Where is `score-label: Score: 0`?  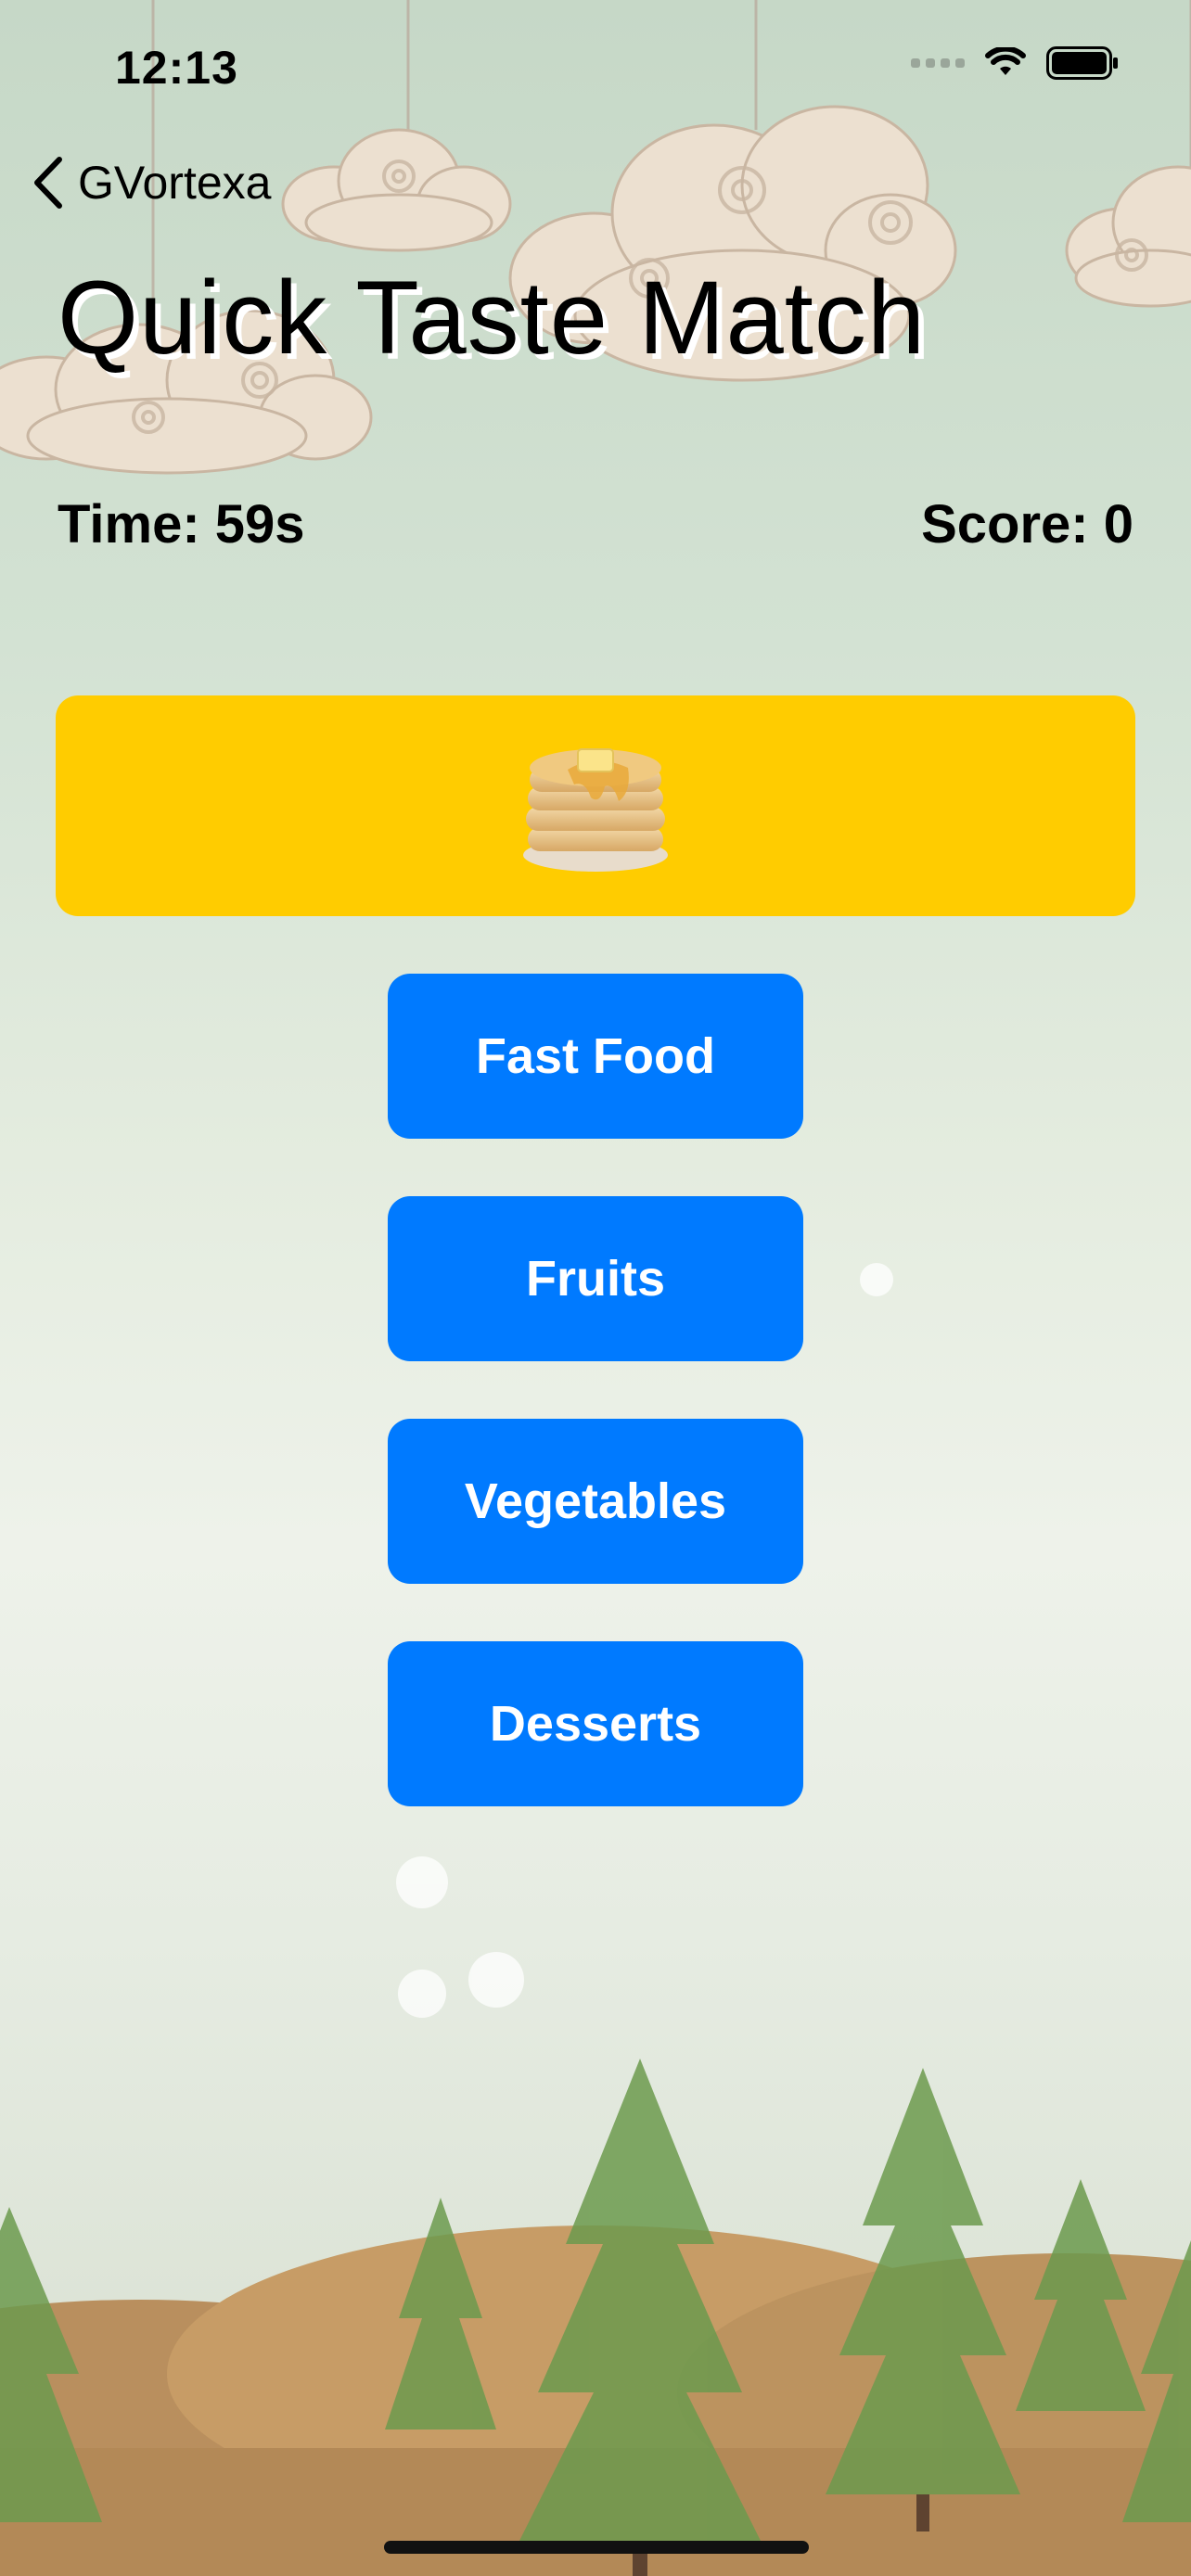
score-label: Score: 0 is located at coordinates (1027, 524).